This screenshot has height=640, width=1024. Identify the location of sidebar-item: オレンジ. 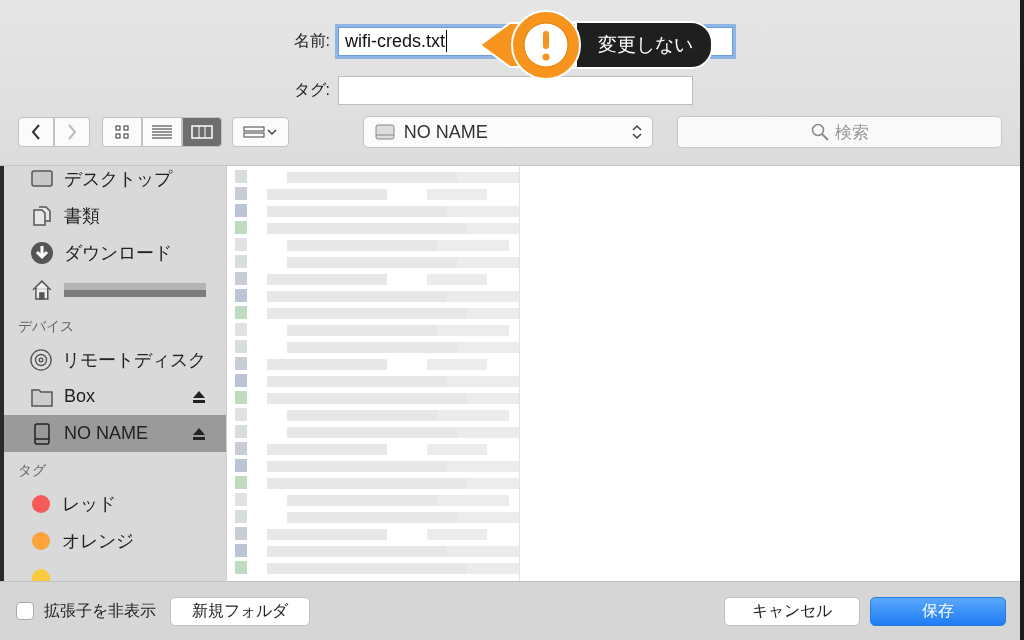
(115, 540).